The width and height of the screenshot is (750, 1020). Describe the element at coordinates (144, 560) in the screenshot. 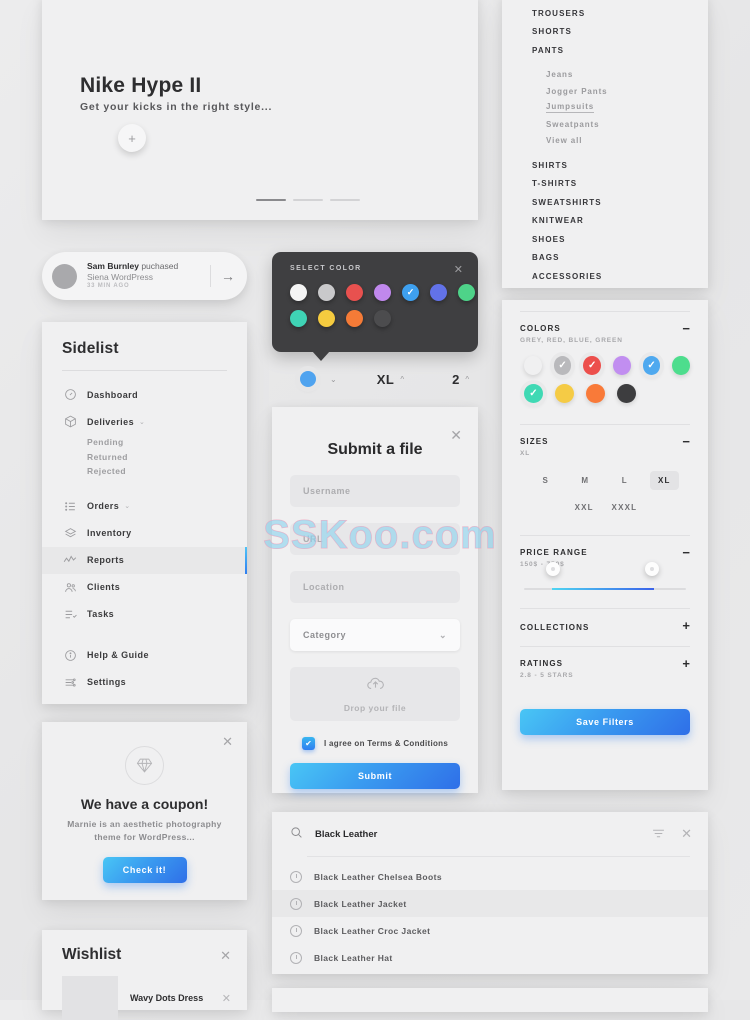

I see `sidebar-item-reports: Reports` at that location.